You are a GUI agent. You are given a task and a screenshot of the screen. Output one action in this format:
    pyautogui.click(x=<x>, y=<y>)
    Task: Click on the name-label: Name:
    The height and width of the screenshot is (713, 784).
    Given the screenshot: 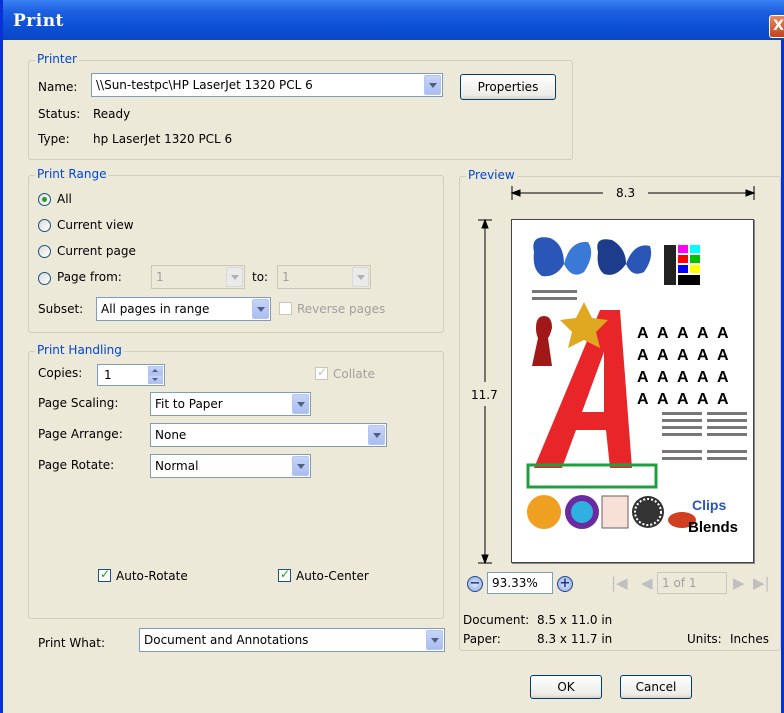 What is the action you would take?
    pyautogui.click(x=58, y=87)
    